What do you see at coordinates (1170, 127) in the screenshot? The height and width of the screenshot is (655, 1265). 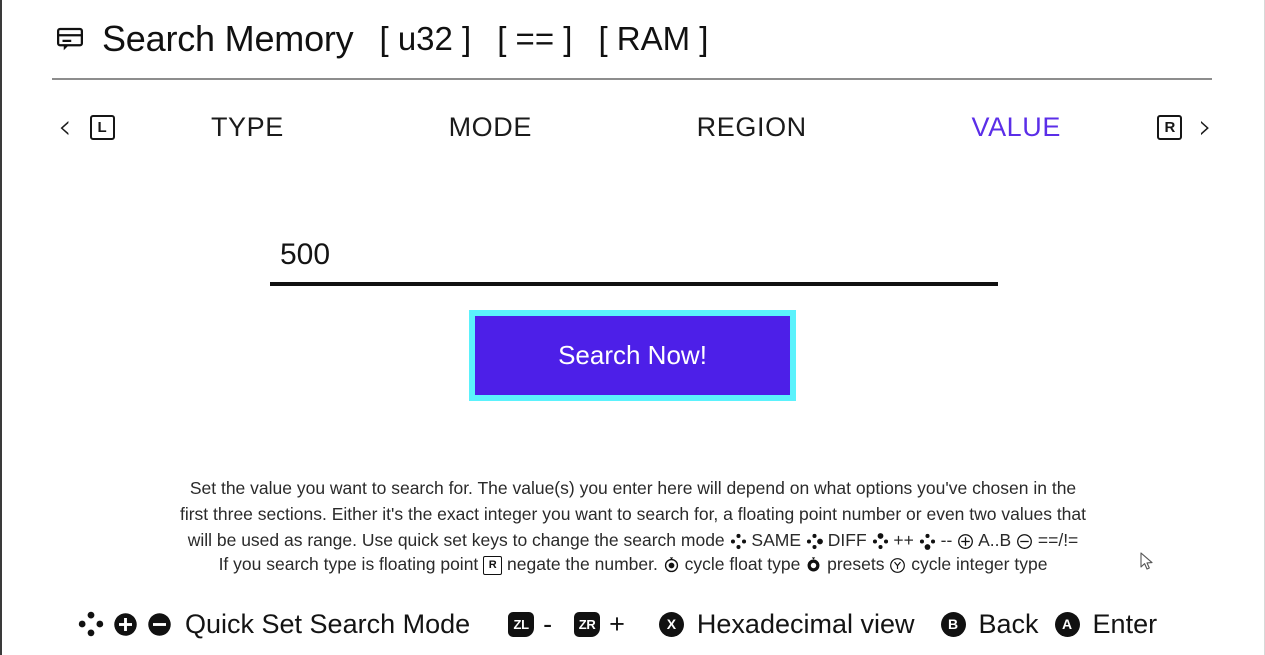 I see `right-shoulder-key-icon: R` at bounding box center [1170, 127].